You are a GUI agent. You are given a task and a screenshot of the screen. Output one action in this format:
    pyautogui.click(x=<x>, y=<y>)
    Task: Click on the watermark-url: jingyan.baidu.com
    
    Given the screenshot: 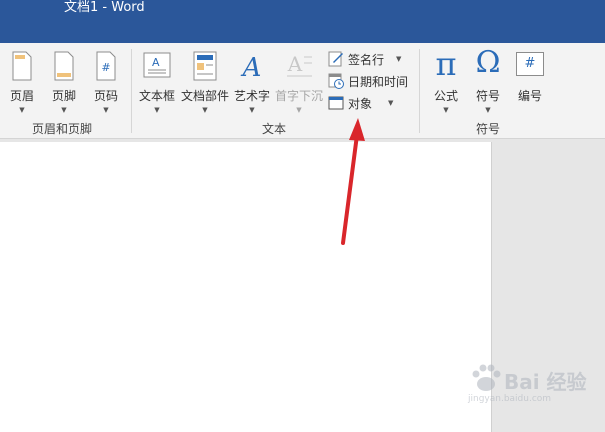 What is the action you would take?
    pyautogui.click(x=510, y=399)
    